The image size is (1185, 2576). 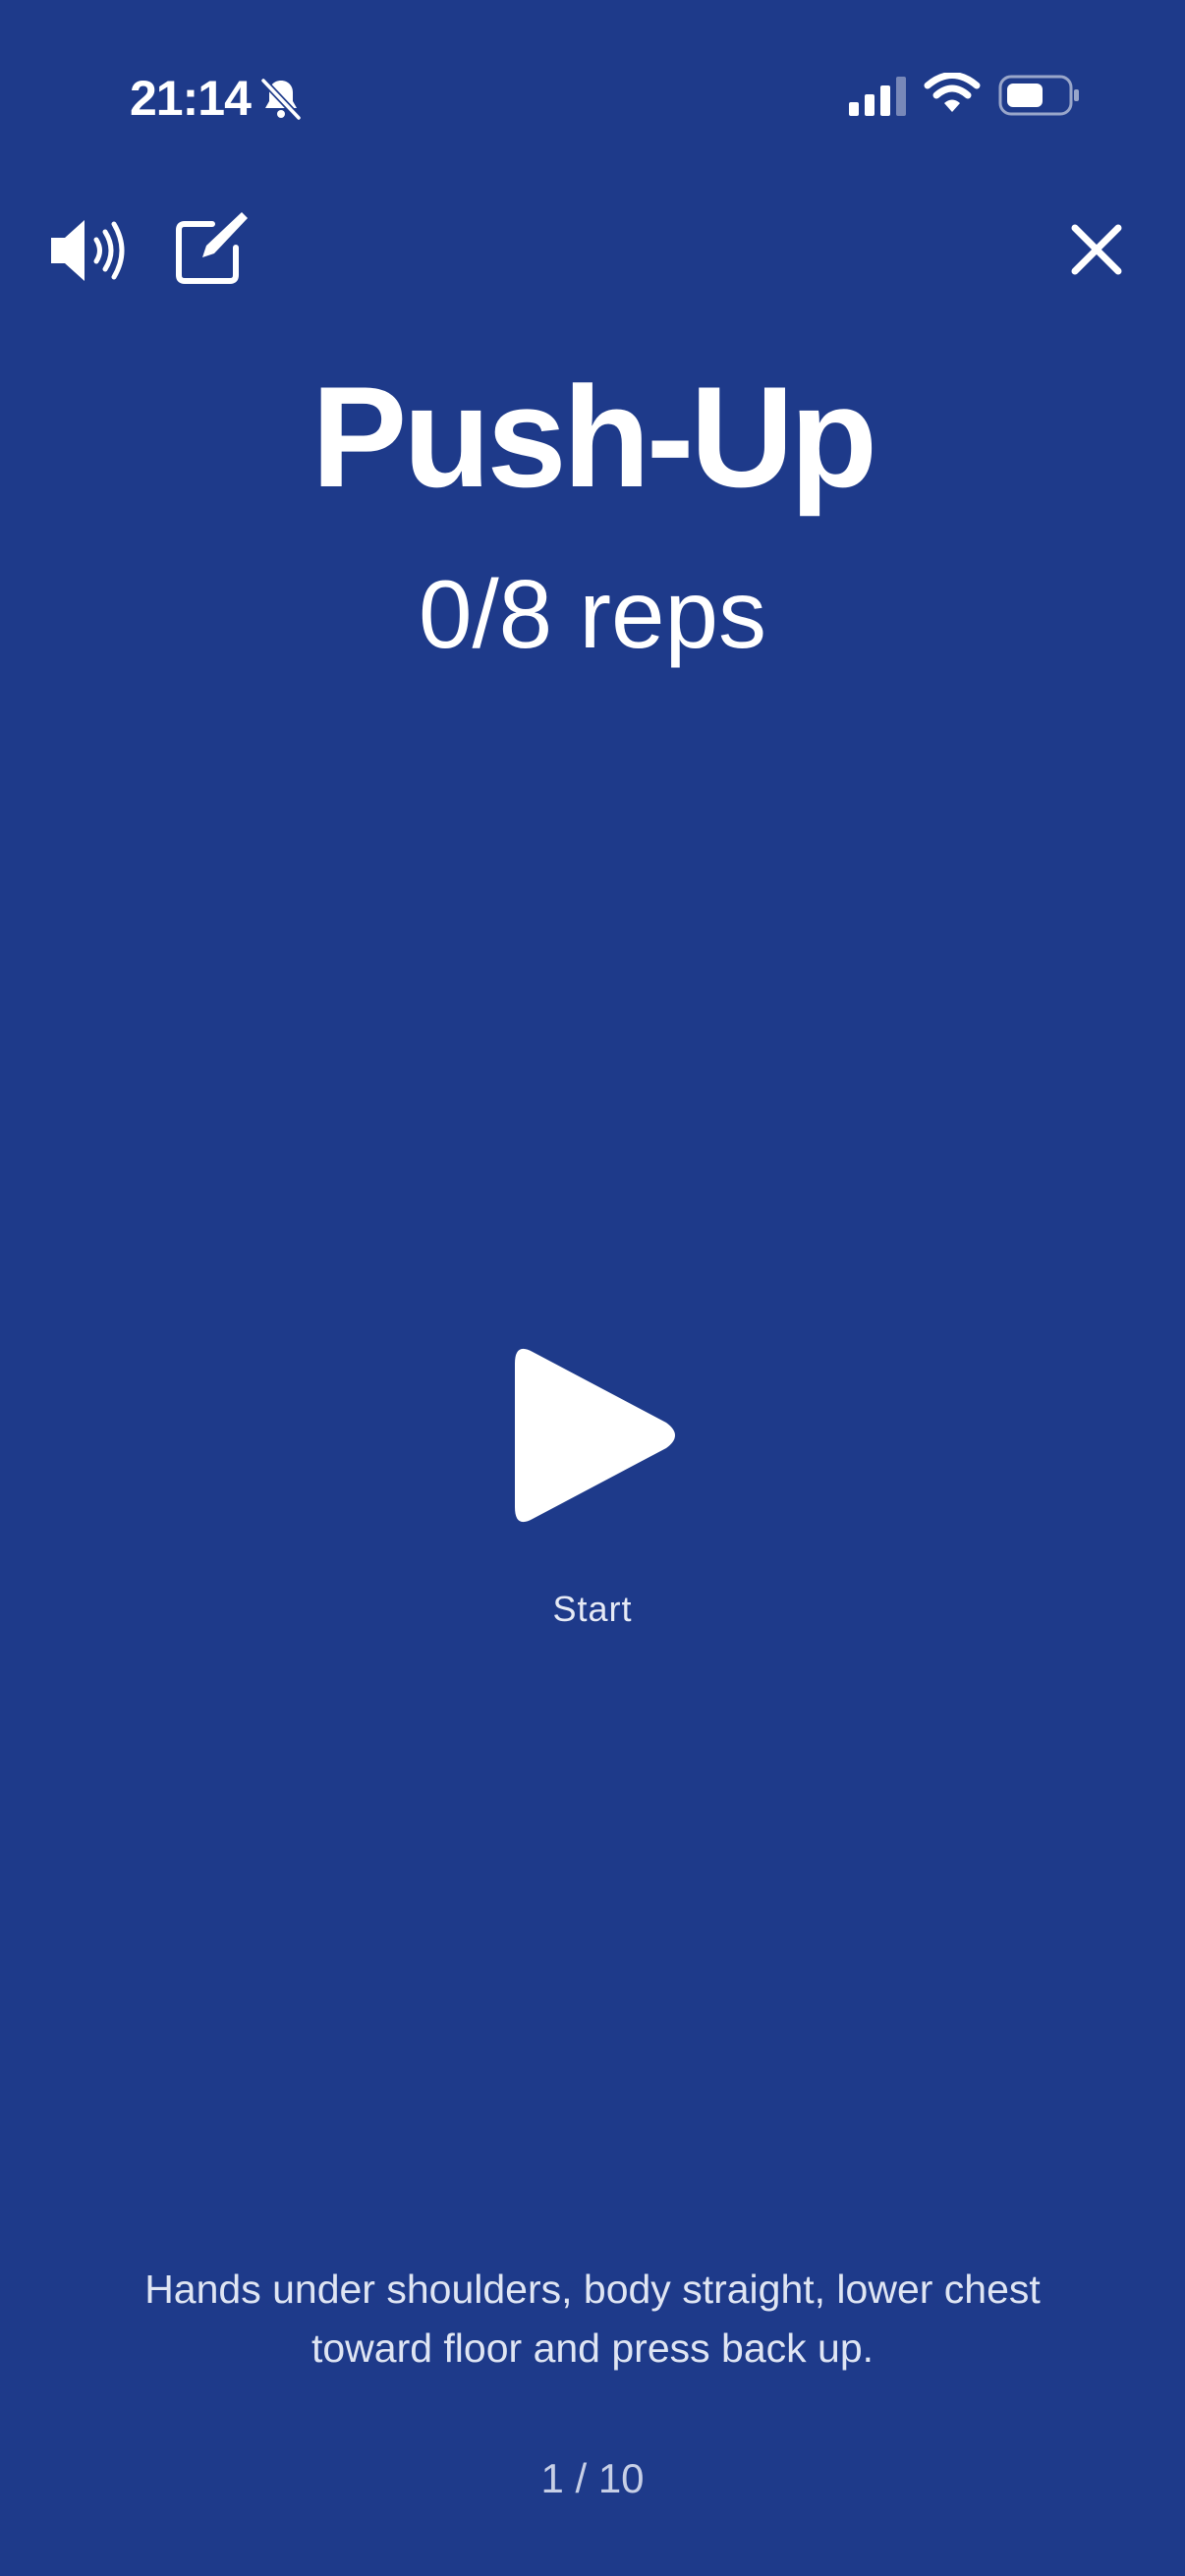 I want to click on battery-icon, so click(x=1038, y=95).